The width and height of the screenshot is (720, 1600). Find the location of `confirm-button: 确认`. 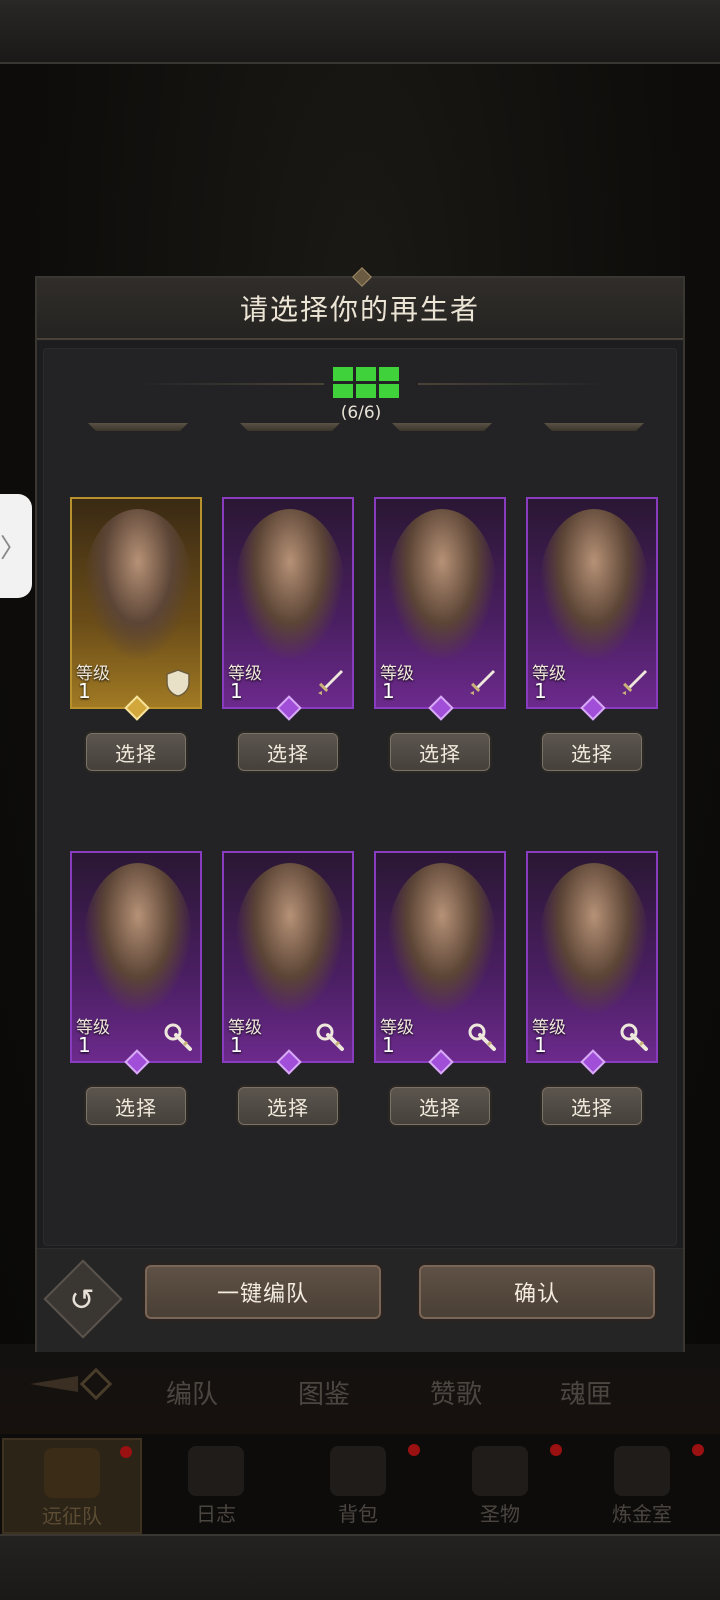

confirm-button: 确认 is located at coordinates (537, 1292).